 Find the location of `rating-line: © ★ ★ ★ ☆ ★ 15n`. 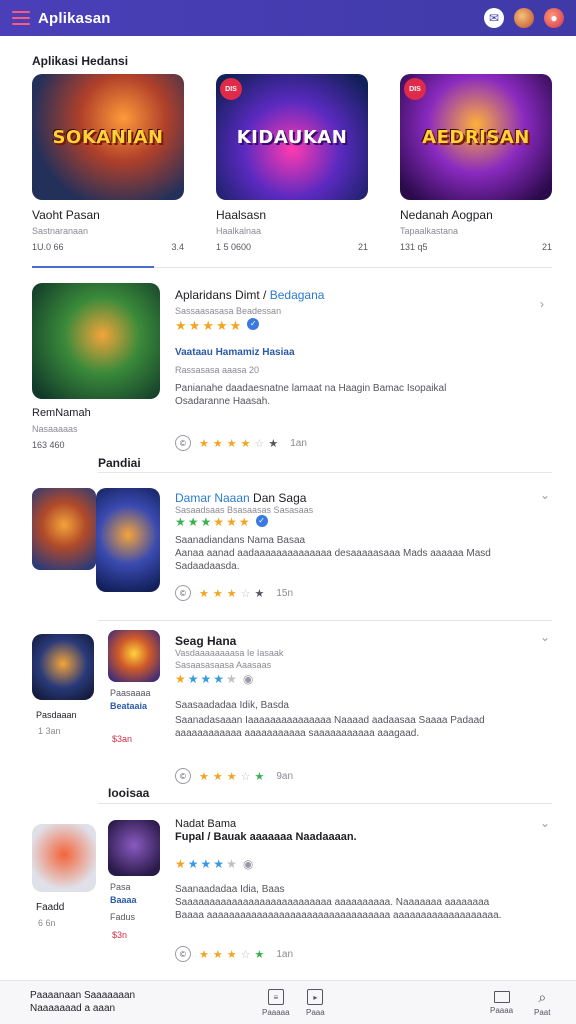

rating-line: © ★ ★ ★ ☆ ★ 15n is located at coordinates (234, 593).